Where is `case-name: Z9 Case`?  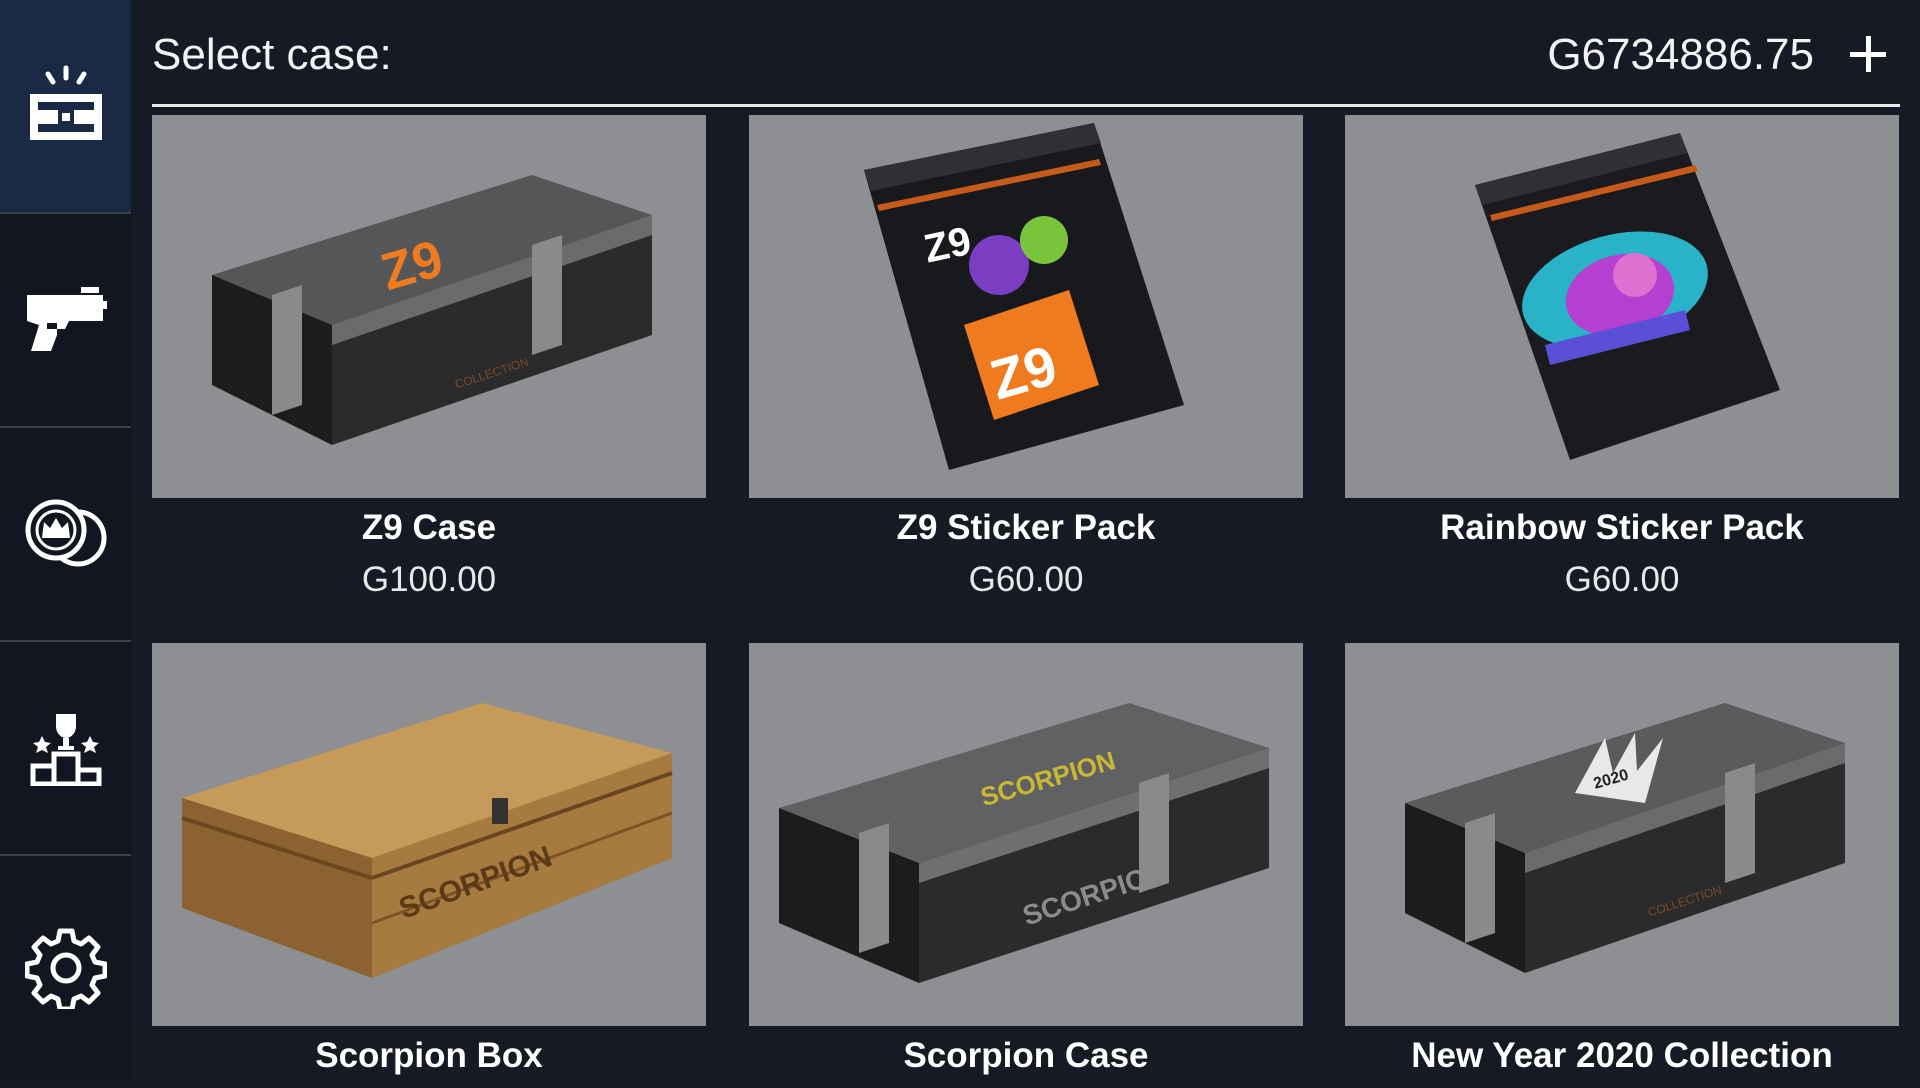 case-name: Z9 Case is located at coordinates (429, 527).